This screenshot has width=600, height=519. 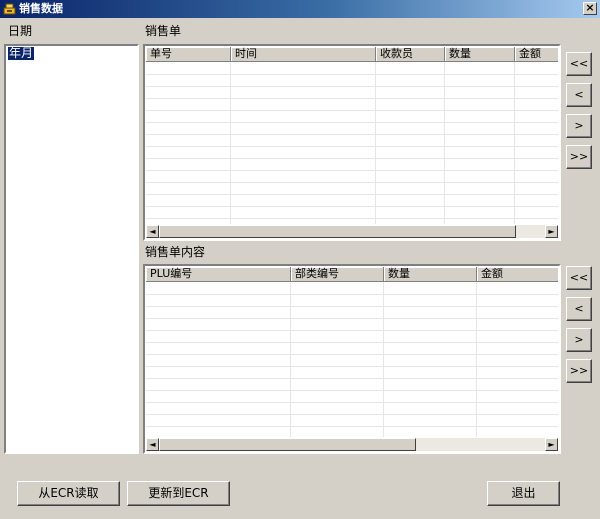 I want to click on order-detail-last-button: >>, so click(x=579, y=371).